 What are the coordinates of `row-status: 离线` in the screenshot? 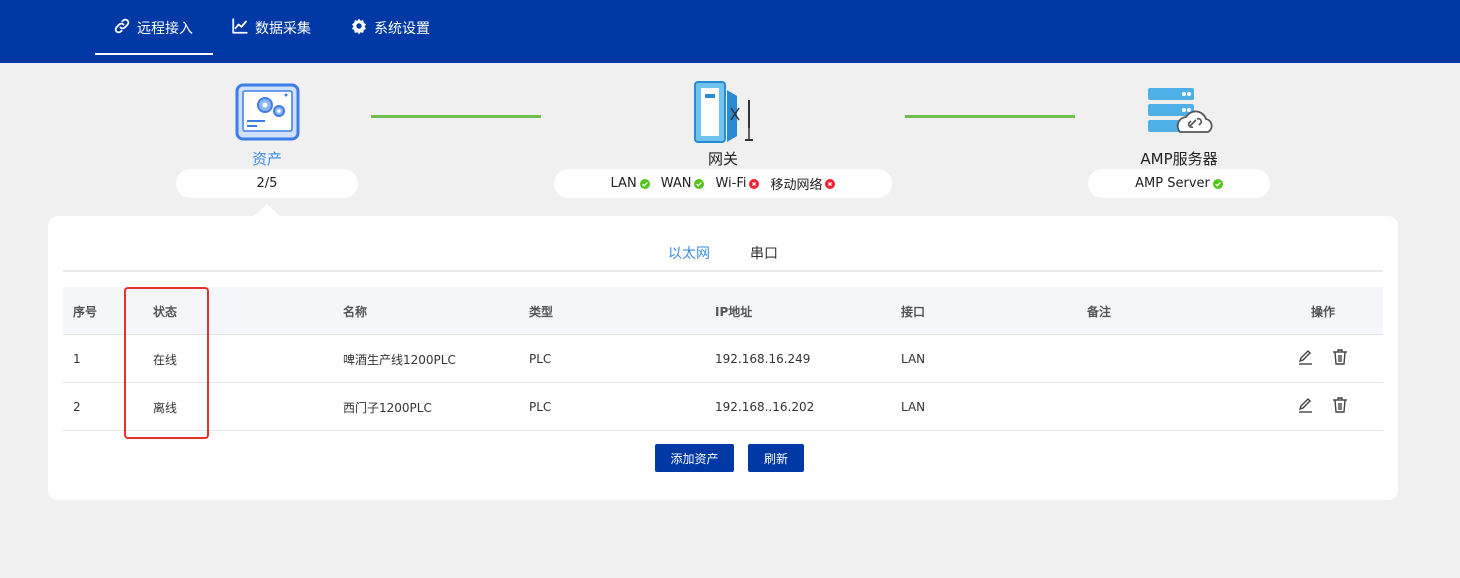 It's located at (165, 407).